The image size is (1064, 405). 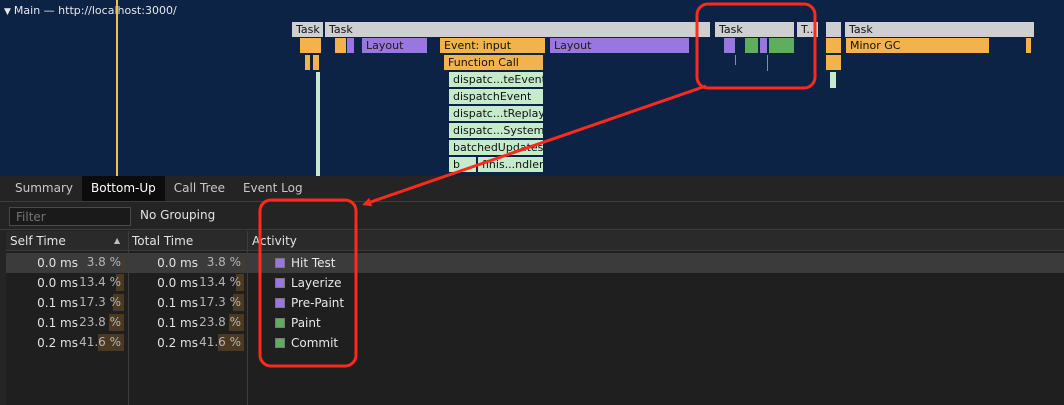 What do you see at coordinates (767, 63) in the screenshot?
I see `painting-sliver` at bounding box center [767, 63].